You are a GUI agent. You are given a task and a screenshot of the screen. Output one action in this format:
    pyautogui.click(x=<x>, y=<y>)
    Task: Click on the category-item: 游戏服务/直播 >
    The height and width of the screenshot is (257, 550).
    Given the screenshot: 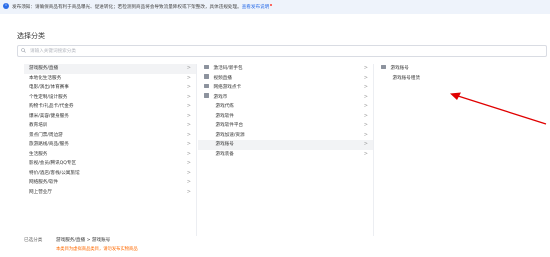 What is the action you would take?
    pyautogui.click(x=110, y=69)
    